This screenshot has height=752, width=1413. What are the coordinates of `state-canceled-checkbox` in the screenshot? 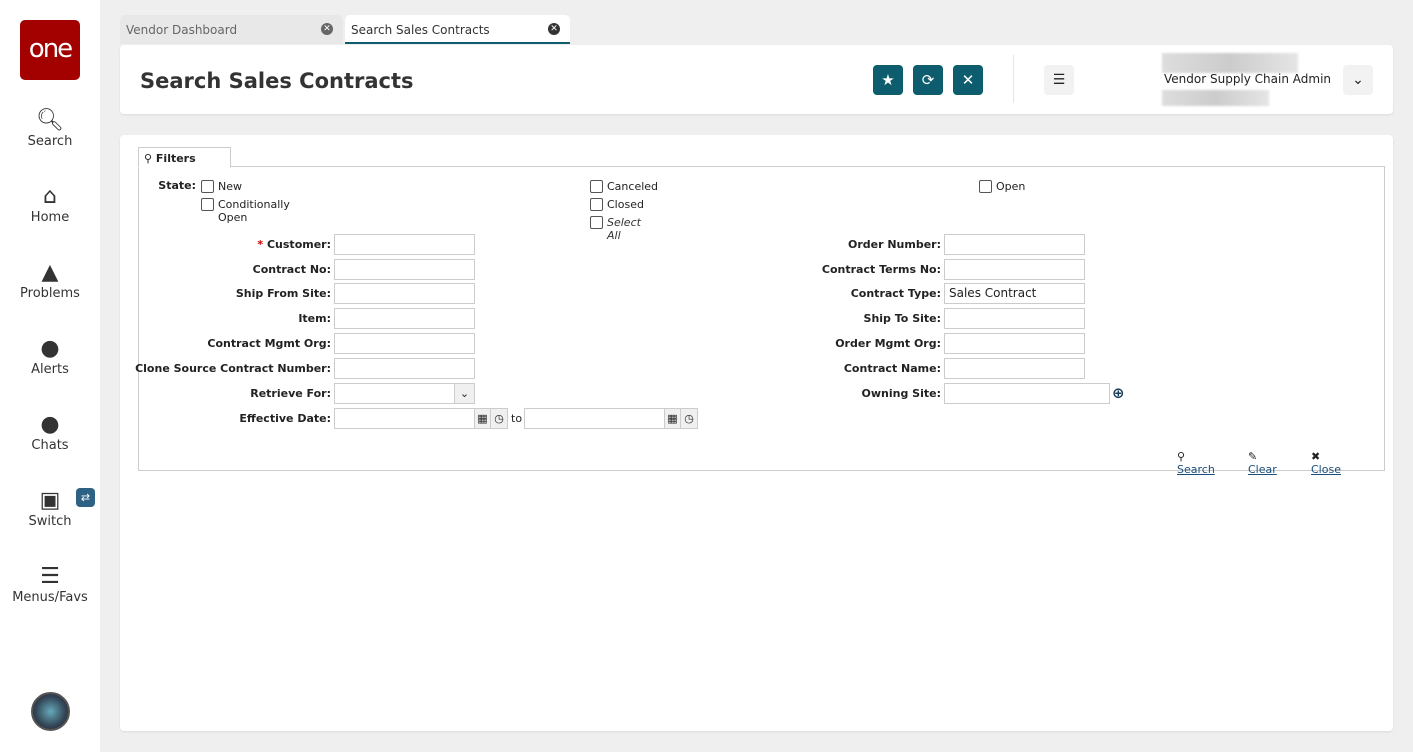 It's located at (596, 186).